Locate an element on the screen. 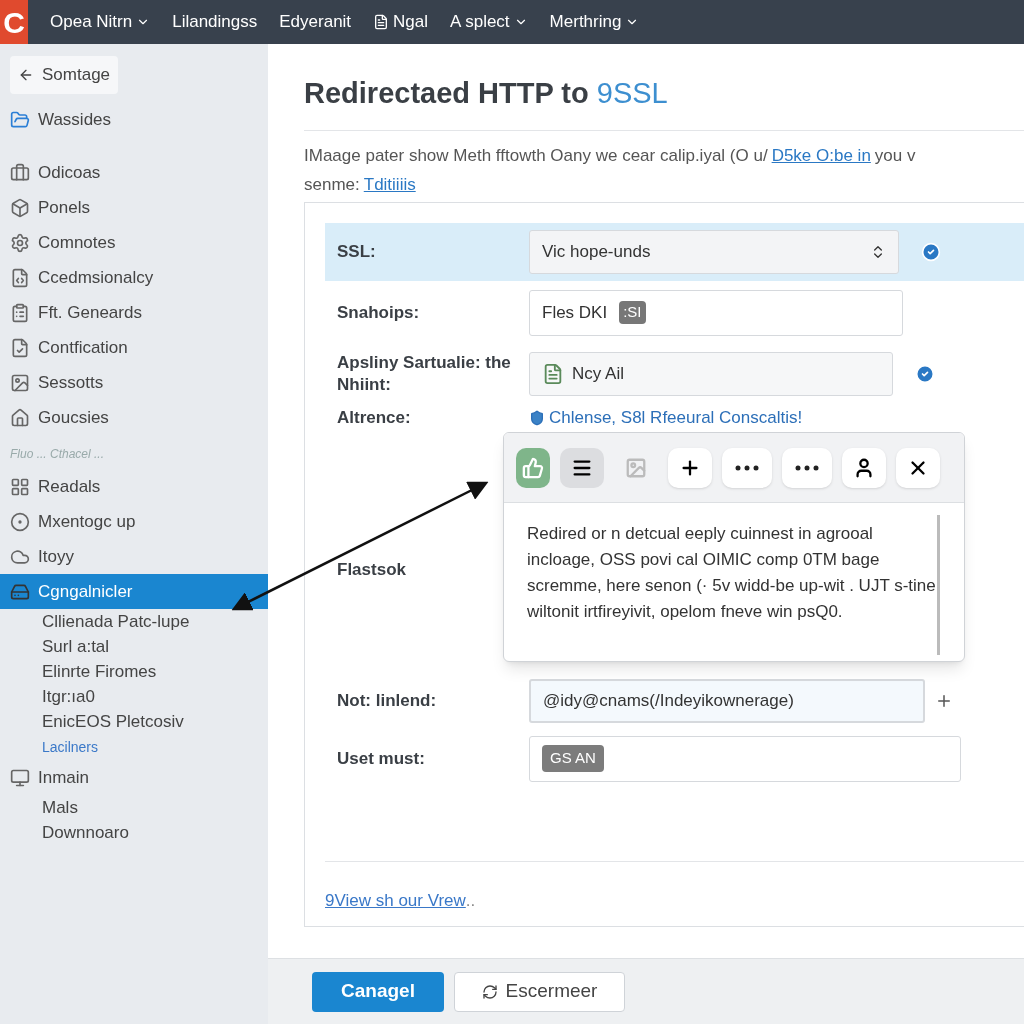  thumbs-up-icon is located at coordinates (533, 467).